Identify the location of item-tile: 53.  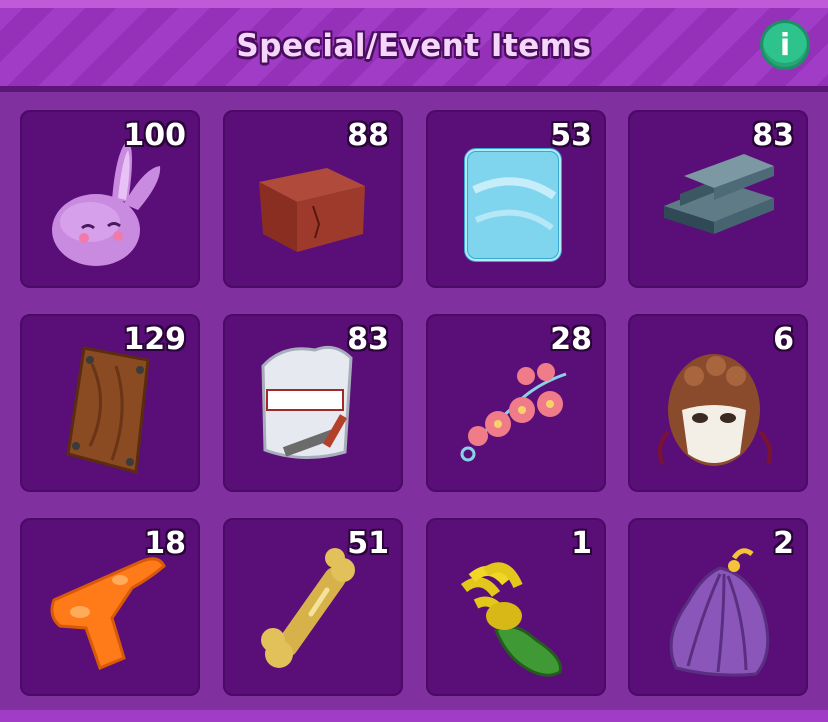
(516, 199).